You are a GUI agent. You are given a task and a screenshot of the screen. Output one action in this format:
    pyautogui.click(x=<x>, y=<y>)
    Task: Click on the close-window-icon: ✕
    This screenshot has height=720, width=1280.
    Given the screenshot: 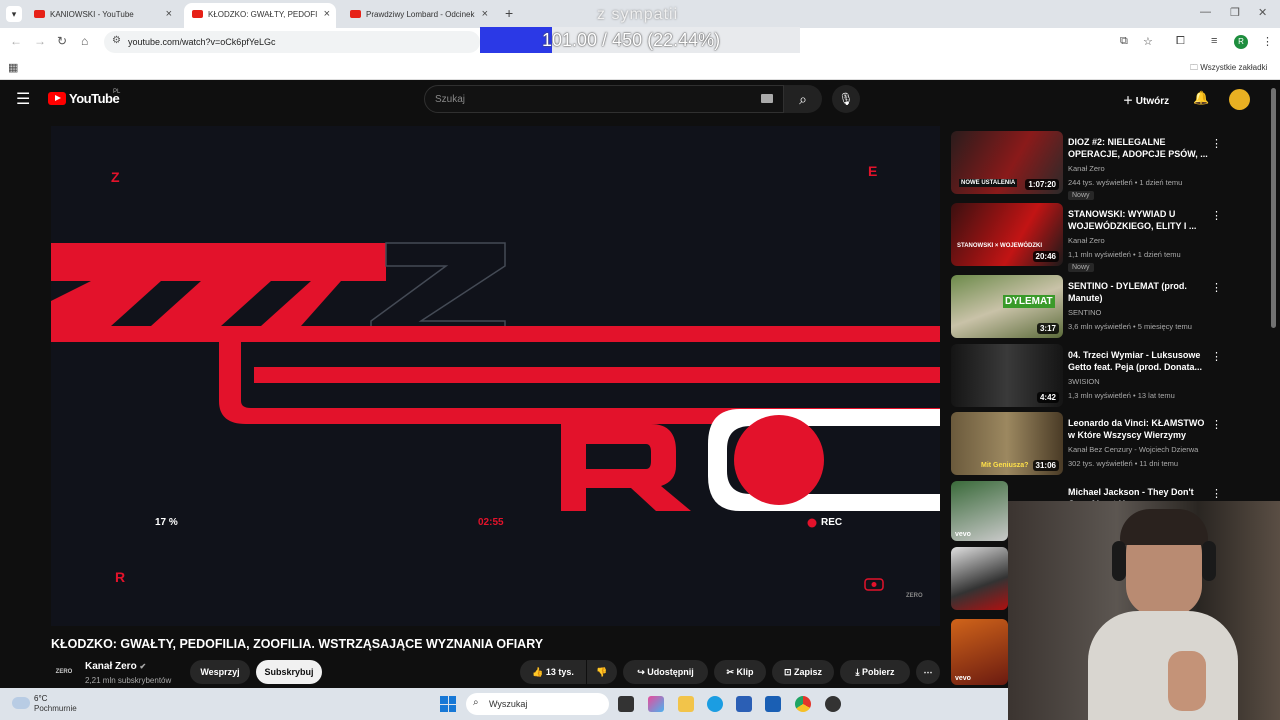 What is the action you would take?
    pyautogui.click(x=1262, y=12)
    